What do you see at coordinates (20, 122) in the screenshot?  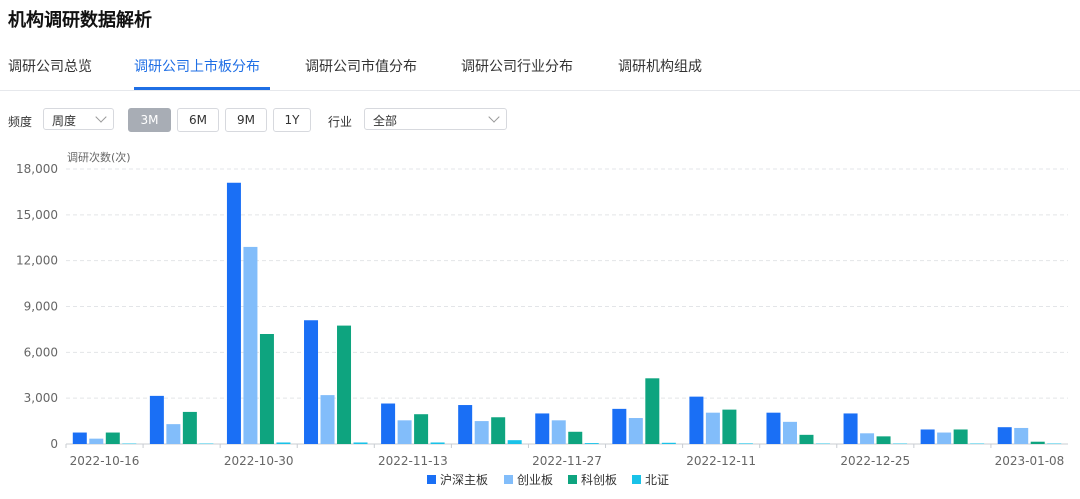 I see `frequency-label: 频度` at bounding box center [20, 122].